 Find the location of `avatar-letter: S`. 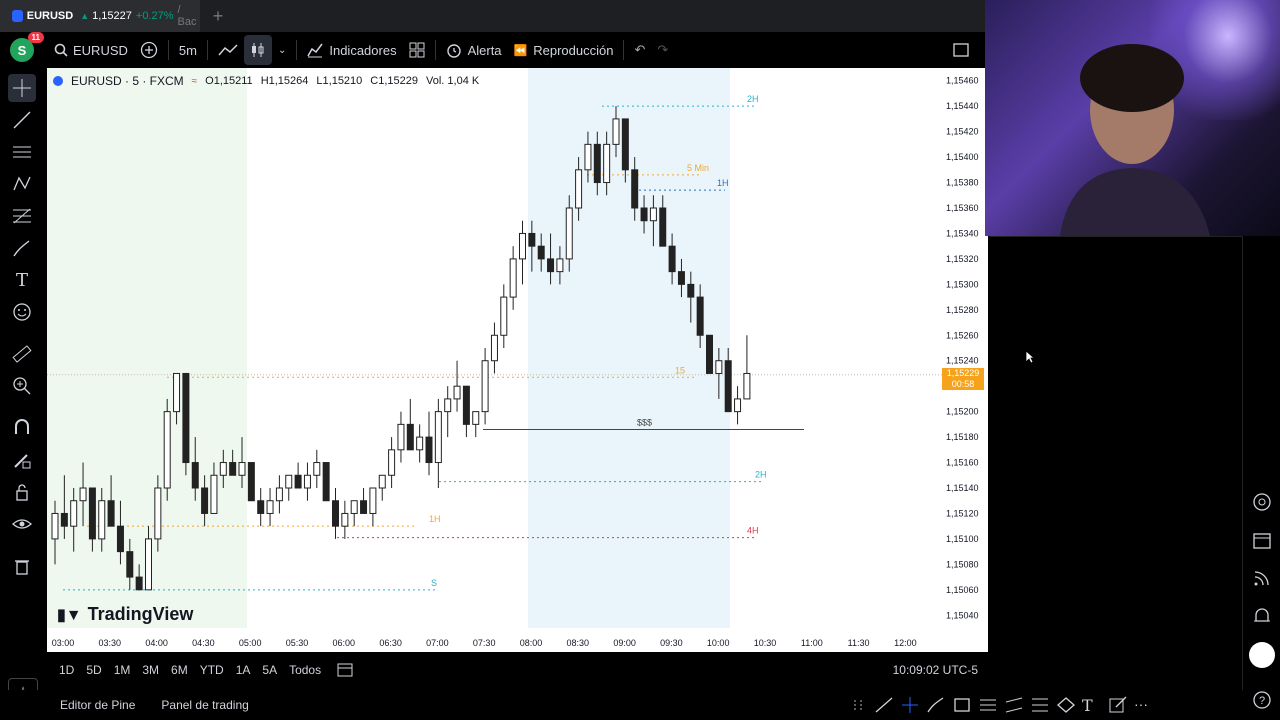

avatar-letter: S is located at coordinates (22, 50).